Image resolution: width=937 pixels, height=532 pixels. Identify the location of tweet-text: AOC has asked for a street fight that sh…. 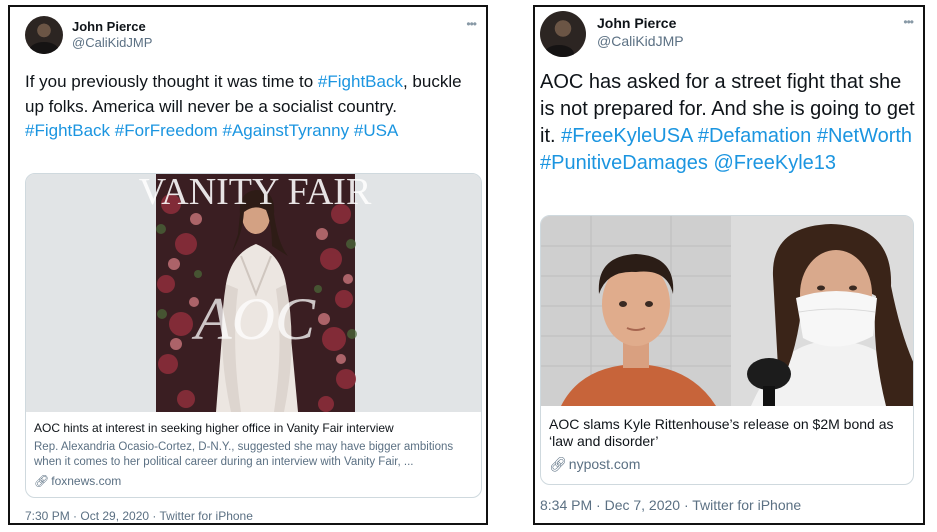
(730, 123).